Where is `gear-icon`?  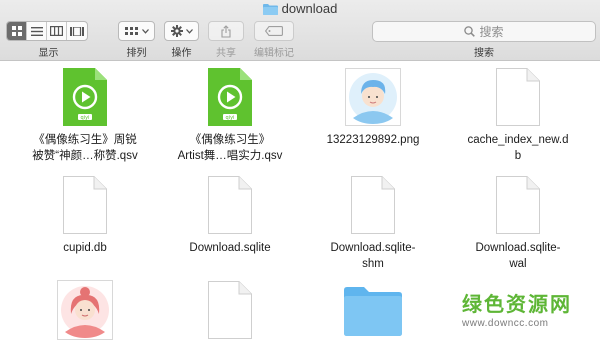
gear-icon is located at coordinates (176, 31).